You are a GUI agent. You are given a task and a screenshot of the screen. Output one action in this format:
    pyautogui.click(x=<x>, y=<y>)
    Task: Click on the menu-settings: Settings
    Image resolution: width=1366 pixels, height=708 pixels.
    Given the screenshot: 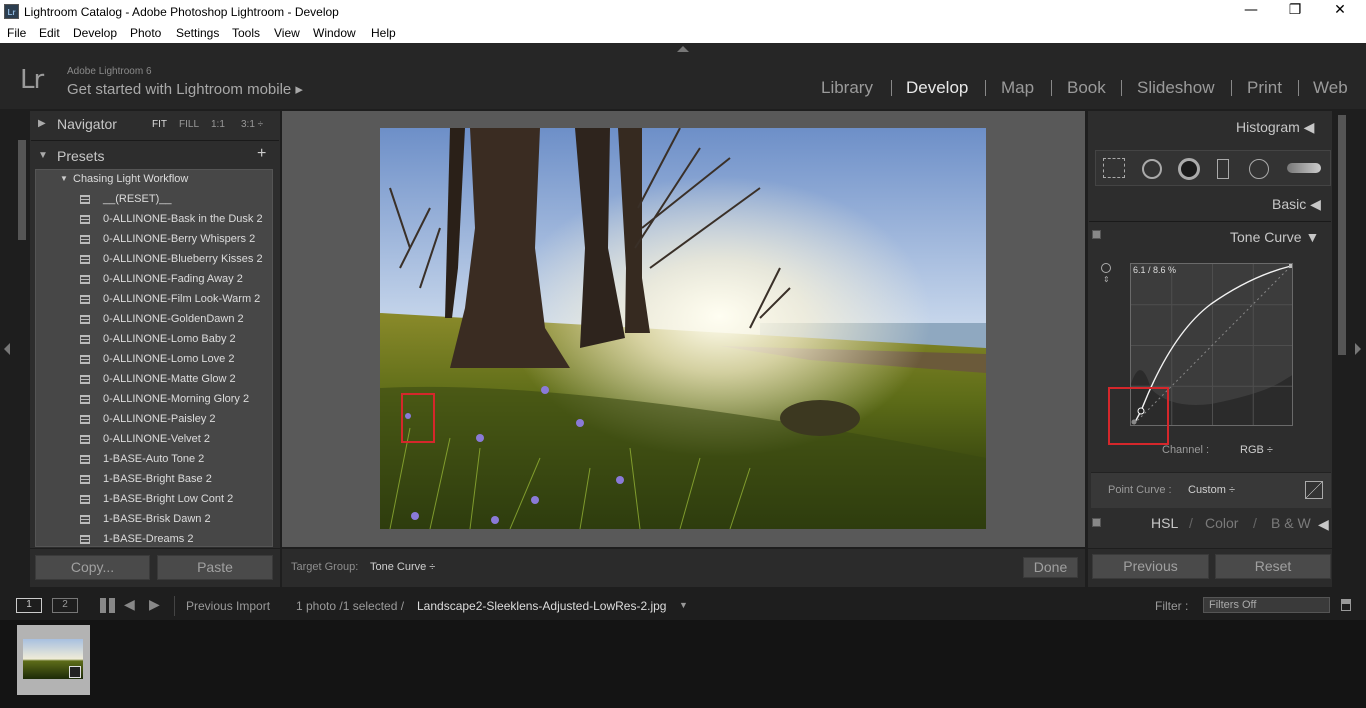 What is the action you would take?
    pyautogui.click(x=197, y=33)
    